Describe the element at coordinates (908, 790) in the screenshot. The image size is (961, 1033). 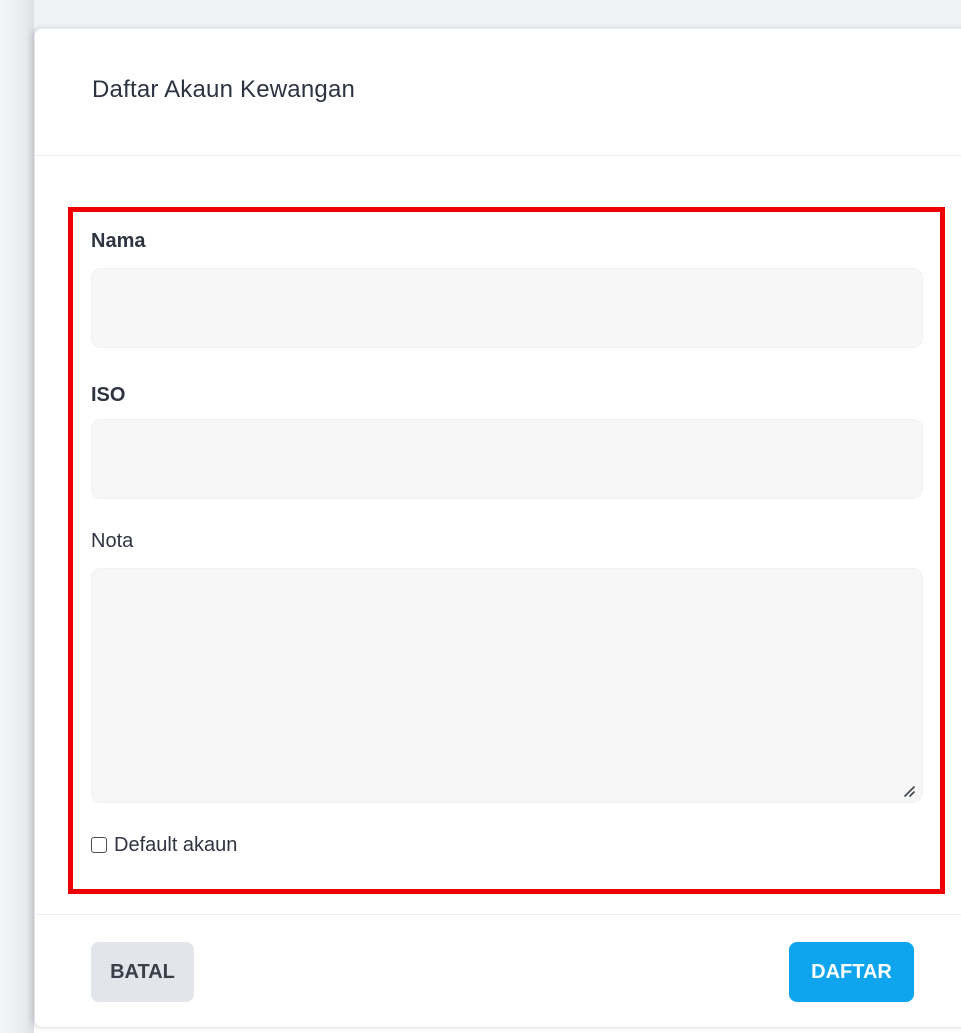
I see `resize-grip-icon` at that location.